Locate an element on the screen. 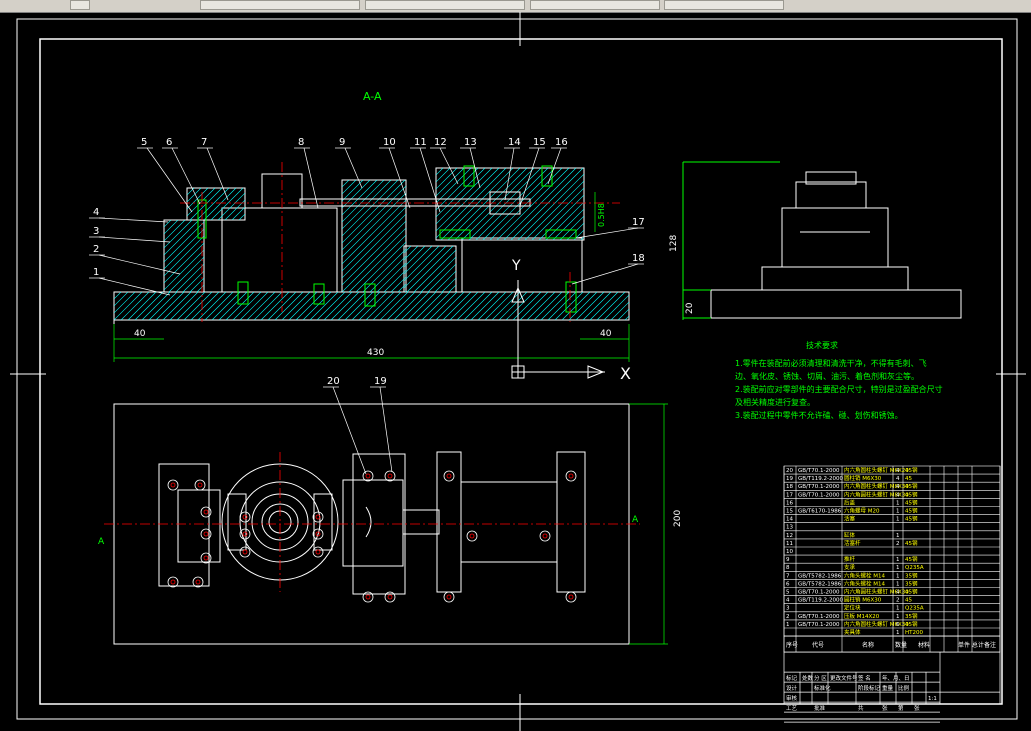 The width and height of the screenshot is (1031, 731). bom-cell: 20 is located at coordinates (789, 471).